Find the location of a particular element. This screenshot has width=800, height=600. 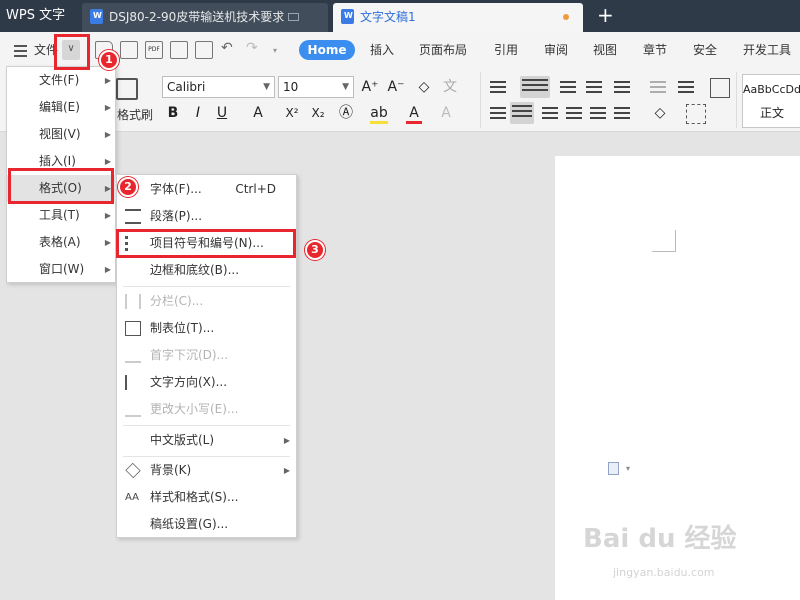

title-tab-bar: WPS 文字 DSJ80-2-90皮带输送机技术要求 文字文稿1 + is located at coordinates (400, 16).